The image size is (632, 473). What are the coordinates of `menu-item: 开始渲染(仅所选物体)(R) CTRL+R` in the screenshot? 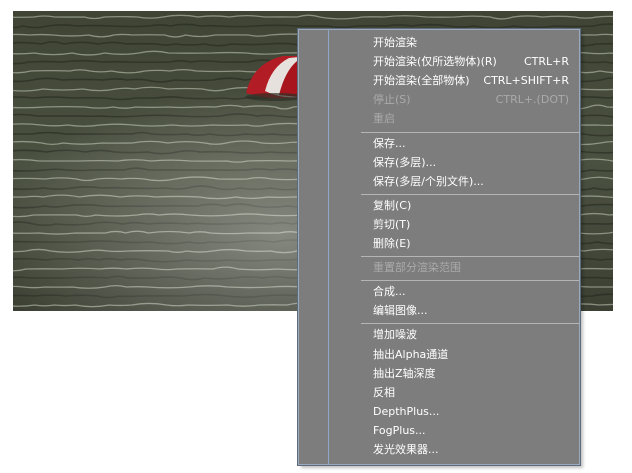 It's located at (476, 61).